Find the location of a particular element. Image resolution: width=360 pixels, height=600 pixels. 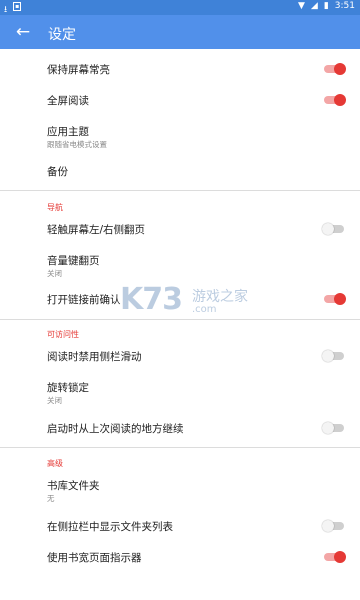

setting-label: 阅读时禁用侧栏滑动 is located at coordinates (94, 357).